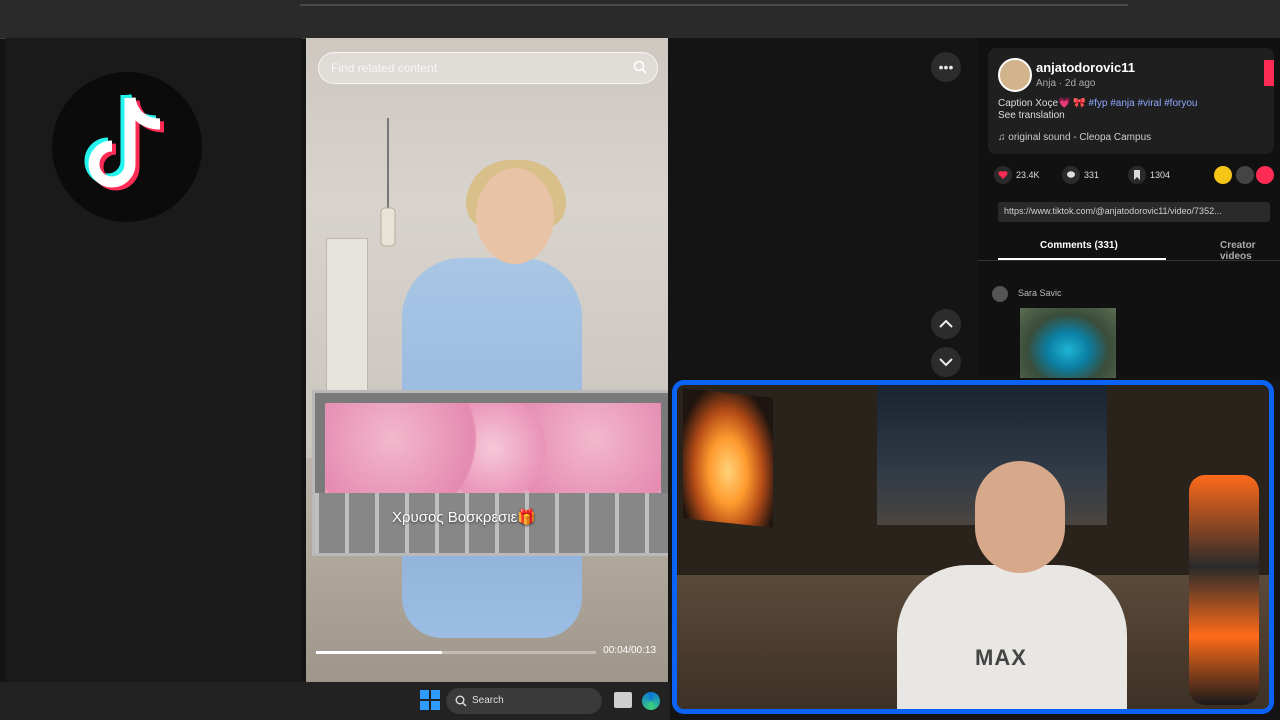  What do you see at coordinates (493, 448) in the screenshot?
I see `tray-eggs` at bounding box center [493, 448].